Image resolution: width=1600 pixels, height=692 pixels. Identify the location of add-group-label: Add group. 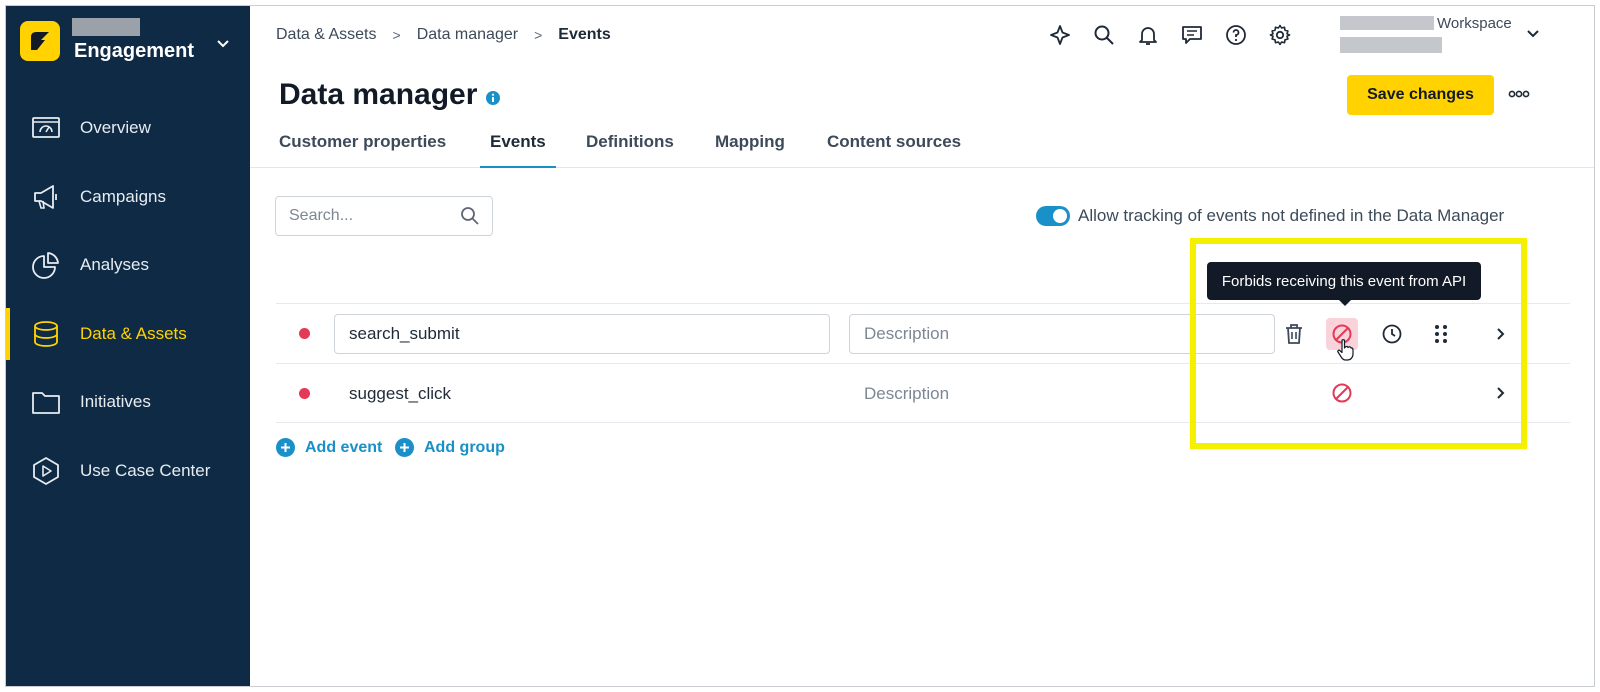
(464, 447).